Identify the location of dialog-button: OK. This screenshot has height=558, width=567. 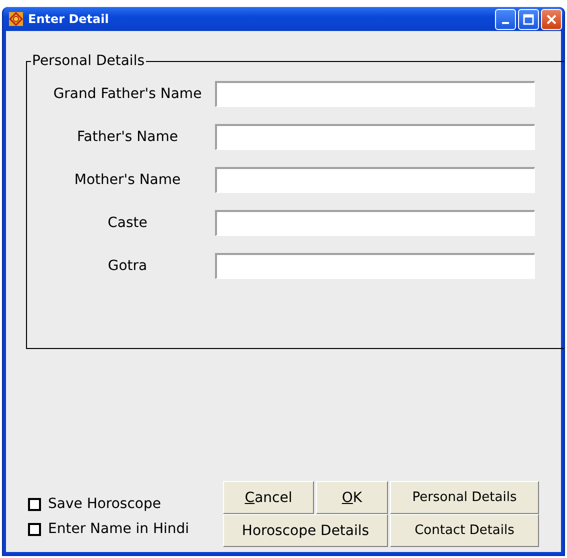
(352, 497).